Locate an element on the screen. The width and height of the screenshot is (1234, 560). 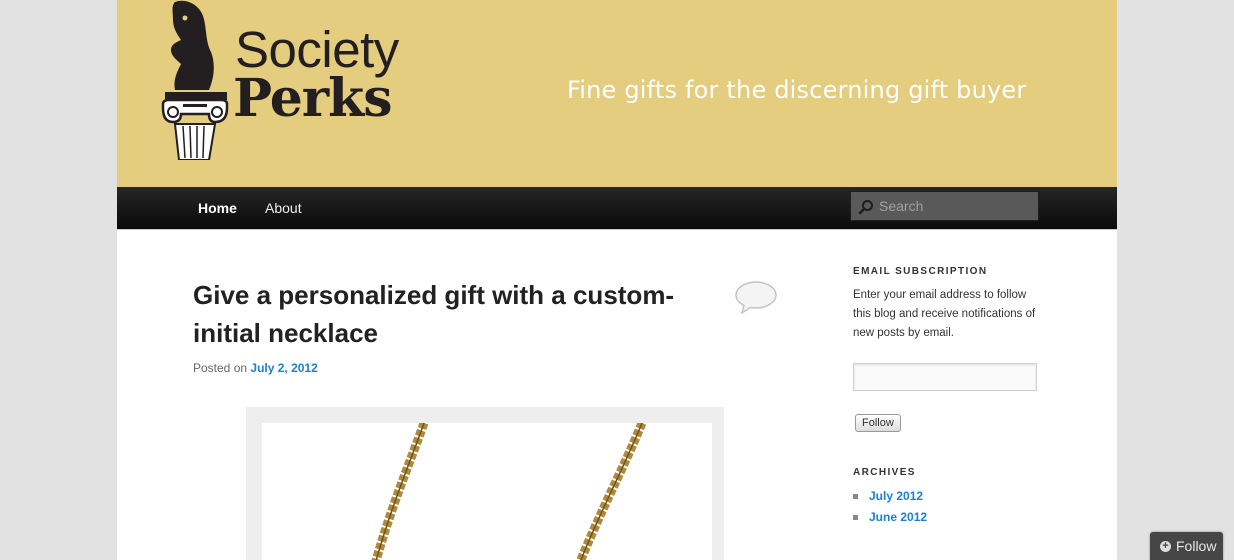
necklace-image is located at coordinates (487, 491).